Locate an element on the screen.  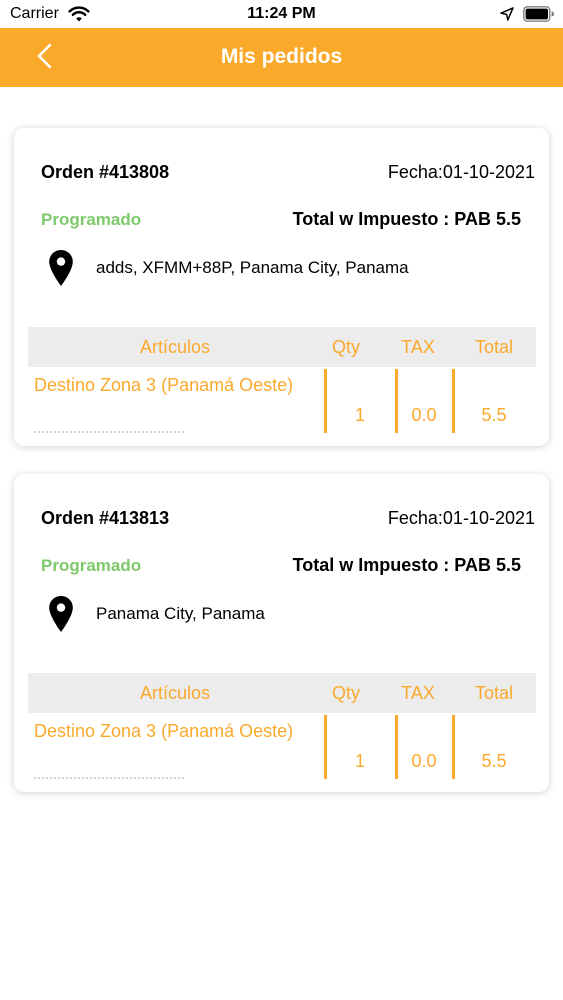
order-address: adds, XFMM+88P, Panama City, Panama is located at coordinates (252, 267).